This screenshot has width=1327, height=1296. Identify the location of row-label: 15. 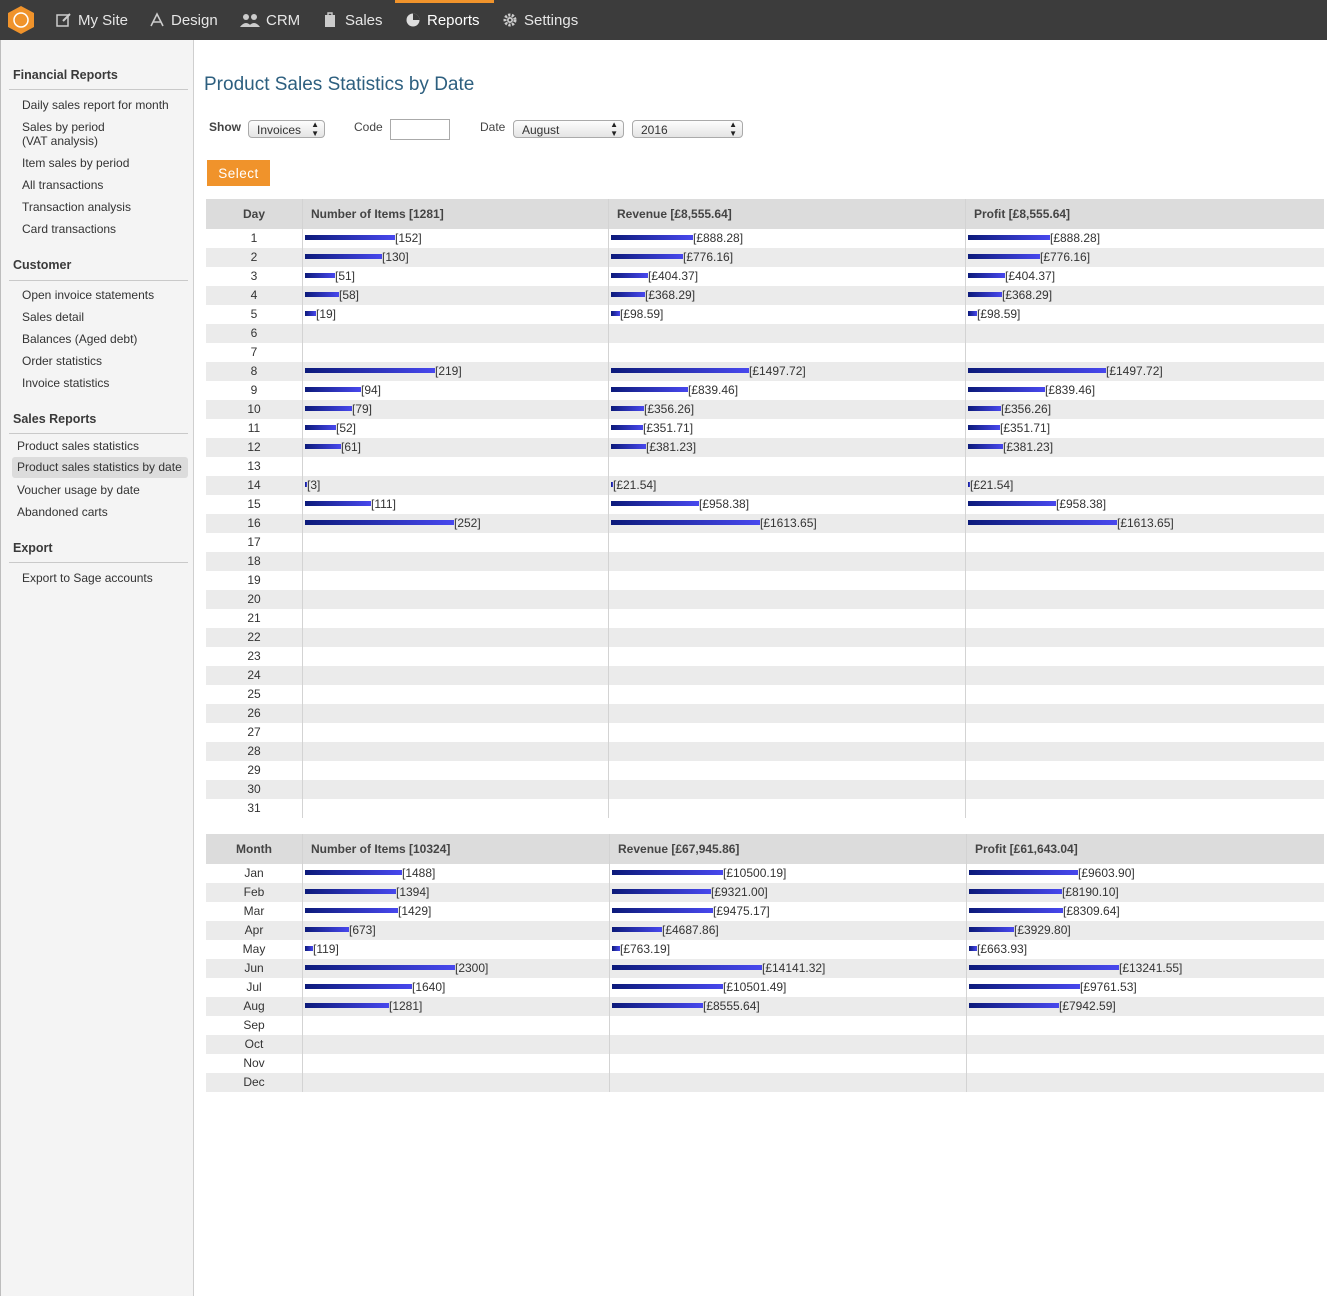
(254, 504).